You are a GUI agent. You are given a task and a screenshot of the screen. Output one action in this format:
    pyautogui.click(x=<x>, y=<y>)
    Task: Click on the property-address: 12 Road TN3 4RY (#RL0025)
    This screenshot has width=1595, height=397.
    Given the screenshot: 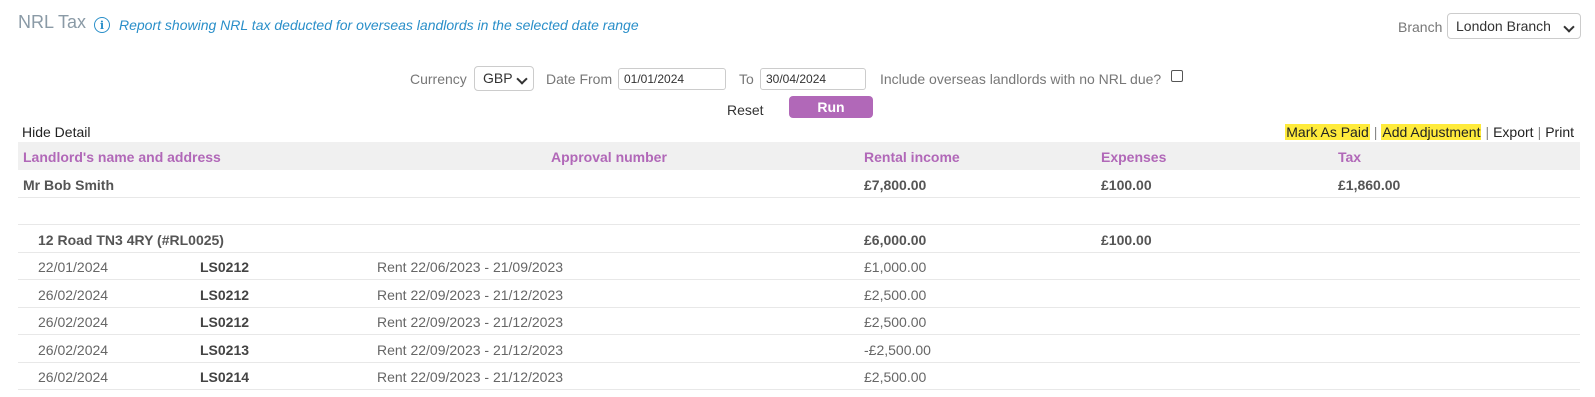 What is the action you would take?
    pyautogui.click(x=131, y=240)
    